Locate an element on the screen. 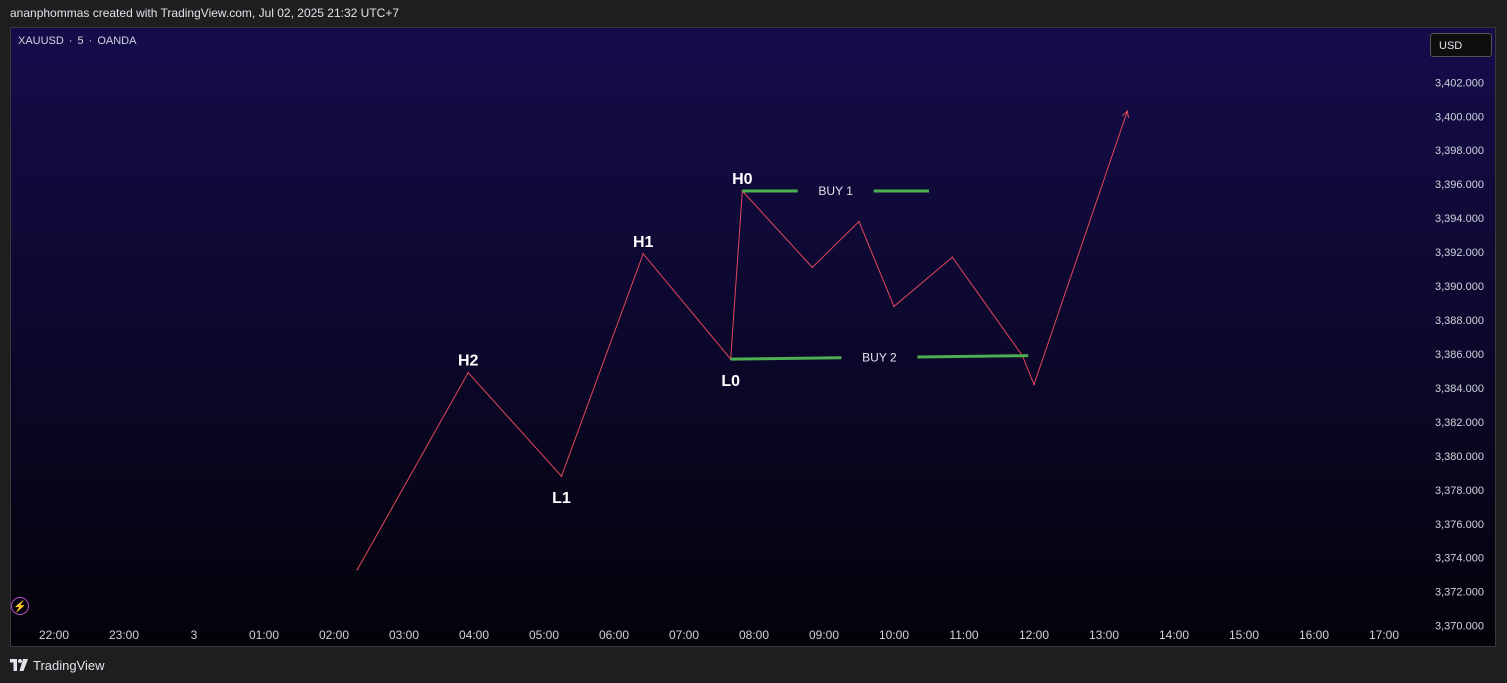  pivot-label: H1 is located at coordinates (643, 242).